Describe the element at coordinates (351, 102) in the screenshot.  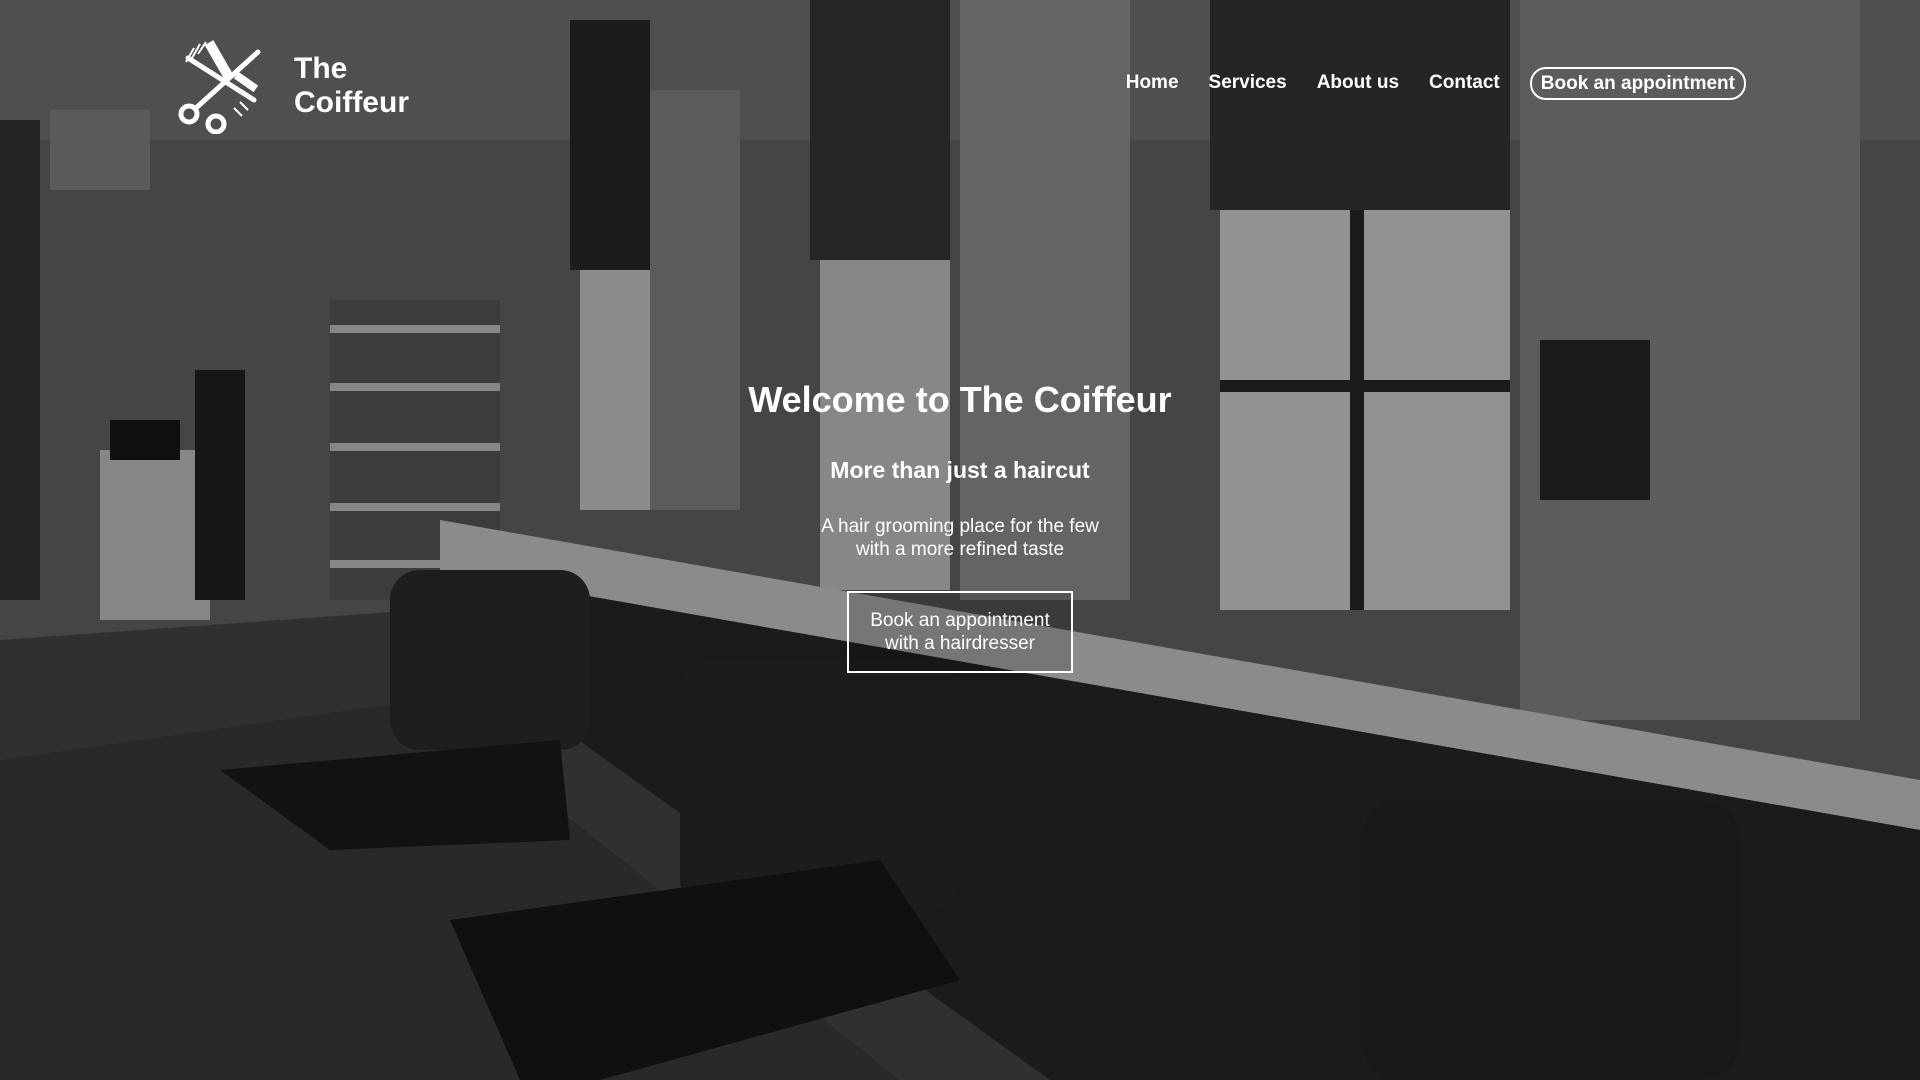
I see `brand-name-line2: Coiffeur` at that location.